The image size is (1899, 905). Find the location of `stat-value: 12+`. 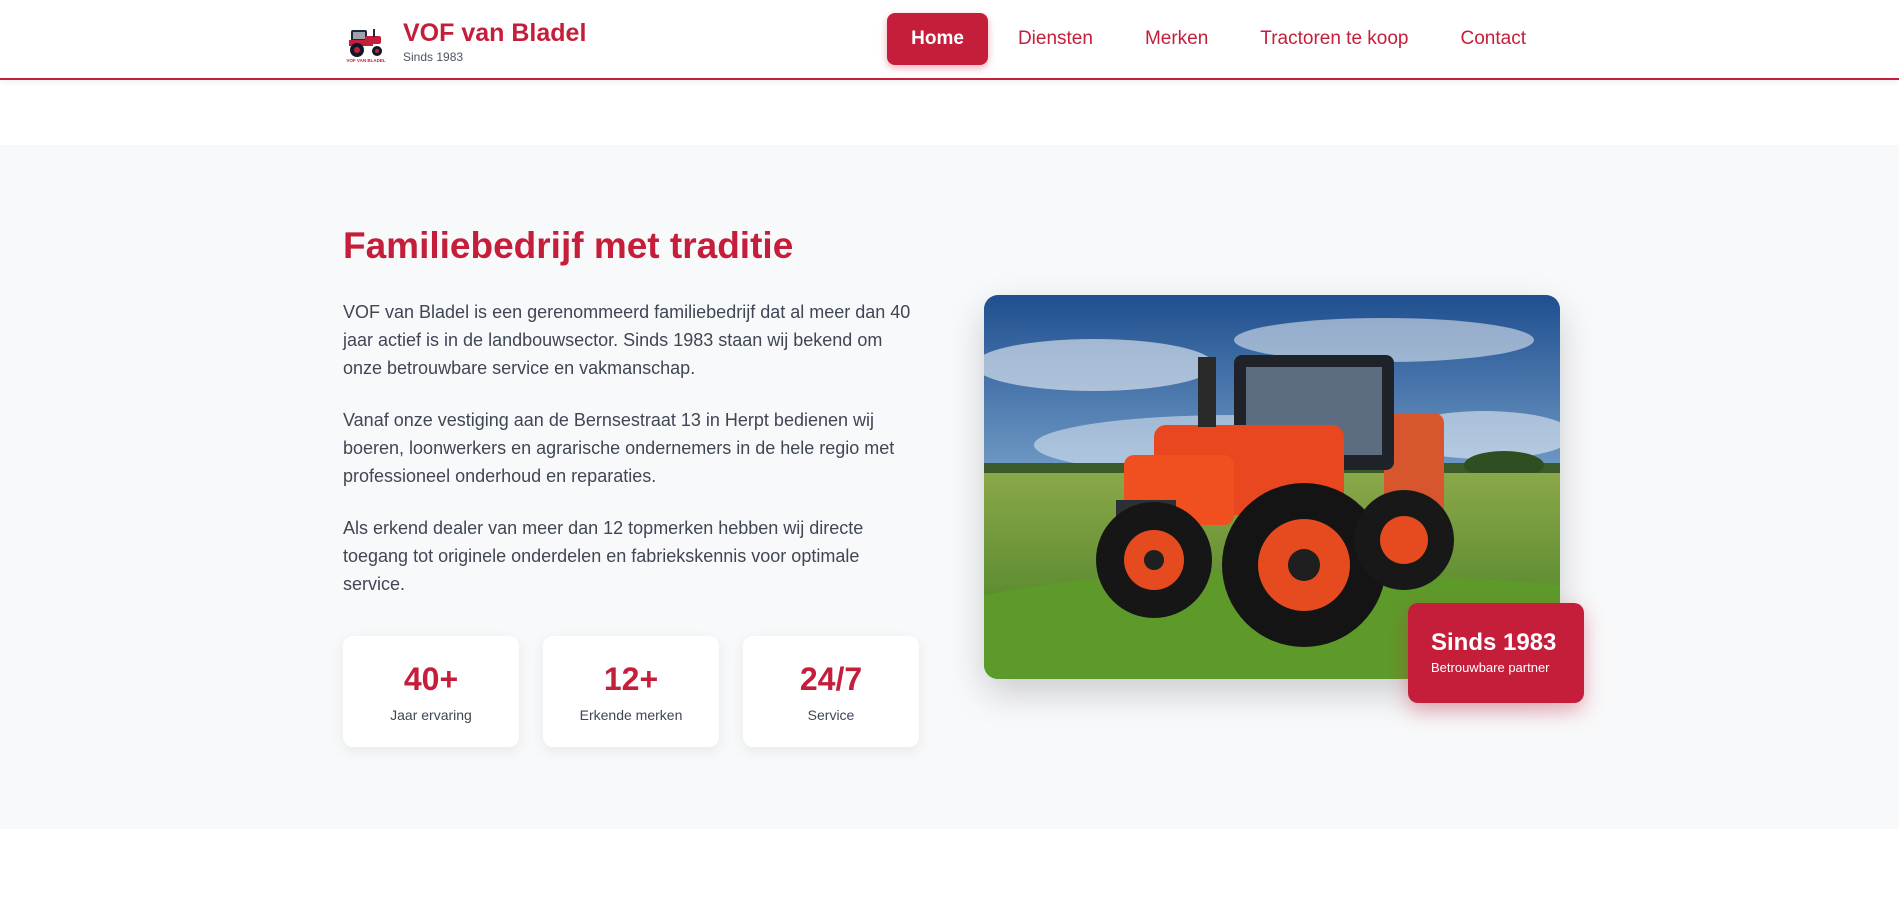

stat-value: 12+ is located at coordinates (631, 679).